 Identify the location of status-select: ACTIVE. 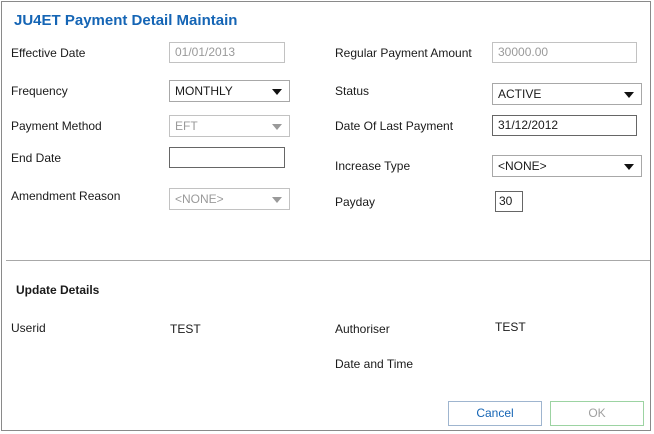
(567, 94).